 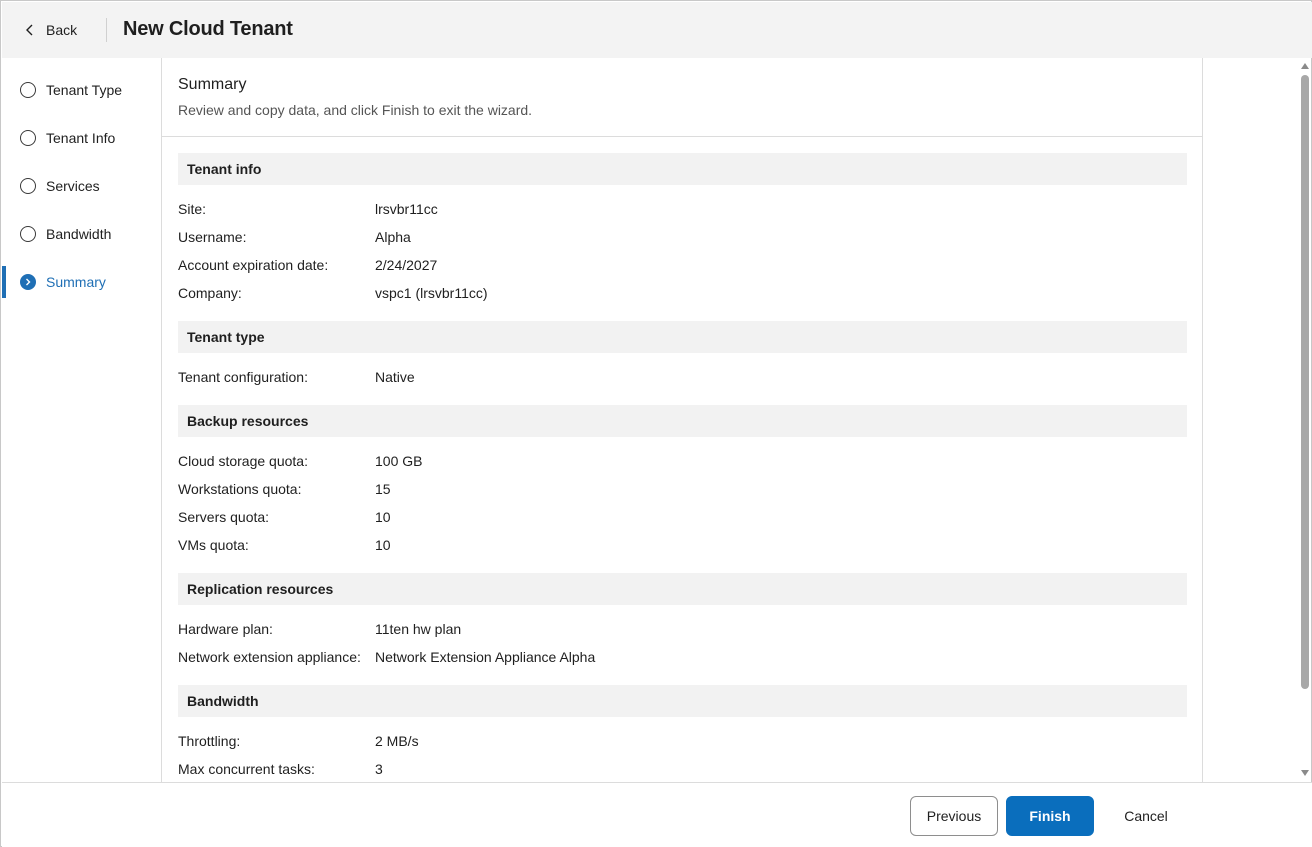 I want to click on chevron-left-icon, so click(x=29, y=30).